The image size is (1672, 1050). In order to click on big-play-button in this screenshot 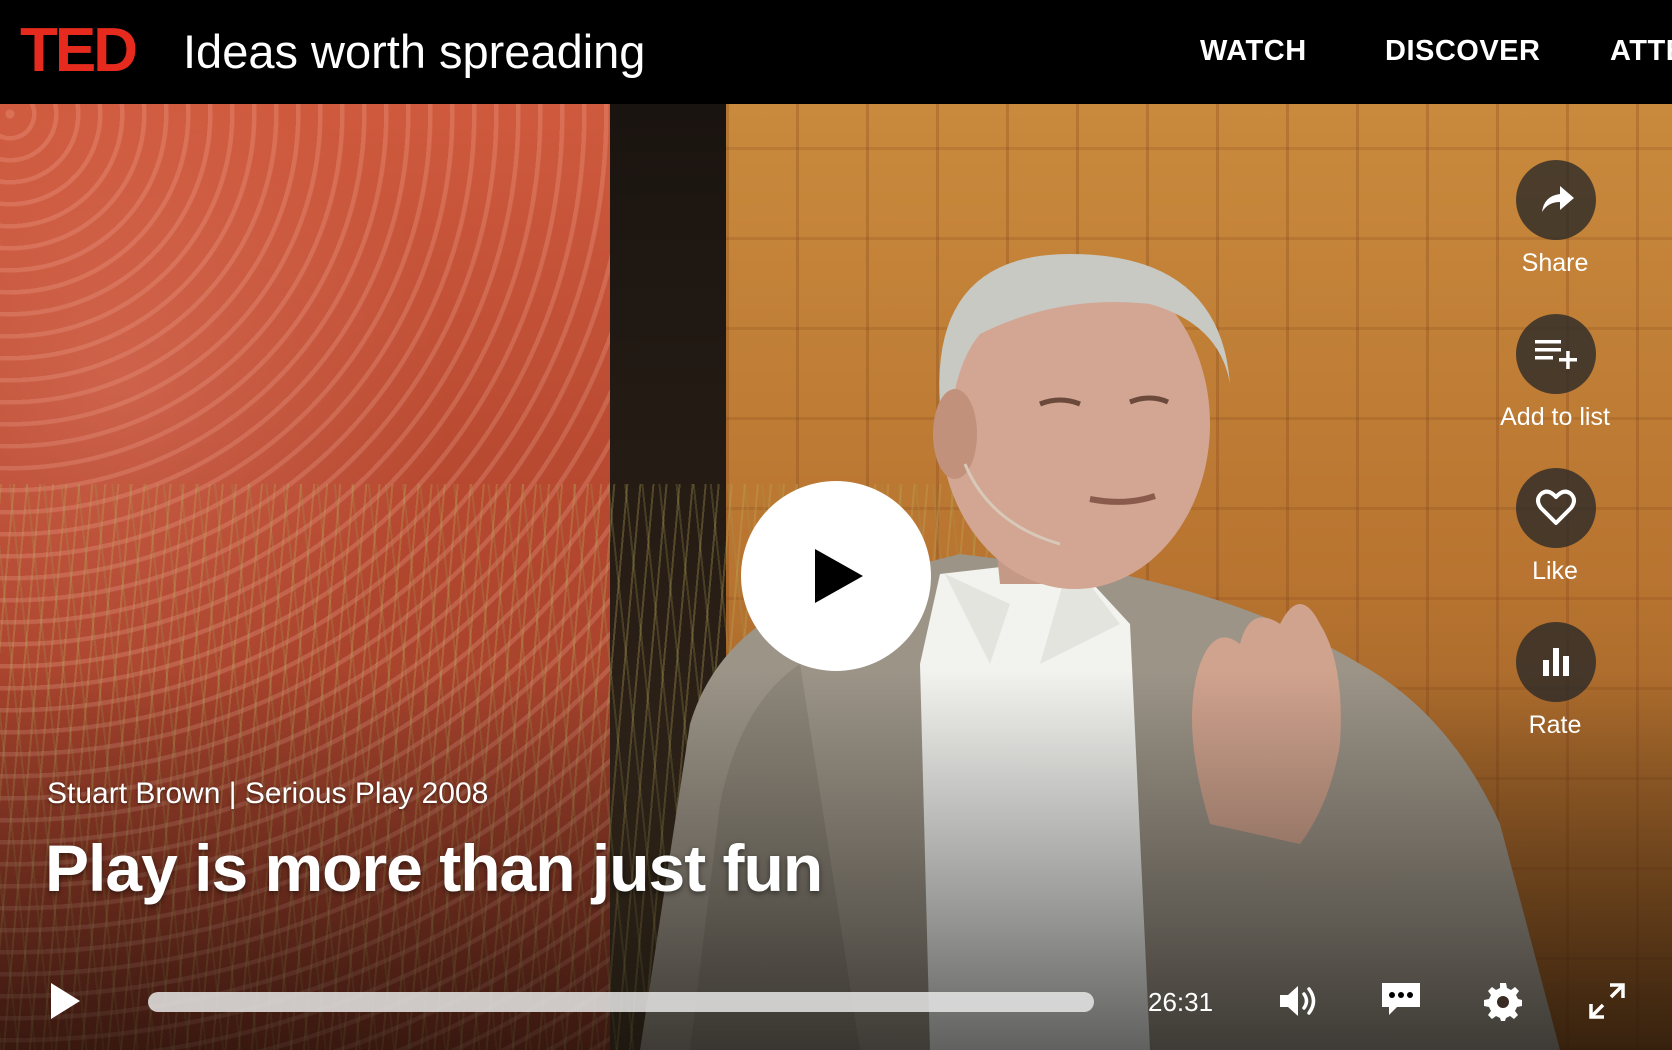, I will do `click(836, 576)`.